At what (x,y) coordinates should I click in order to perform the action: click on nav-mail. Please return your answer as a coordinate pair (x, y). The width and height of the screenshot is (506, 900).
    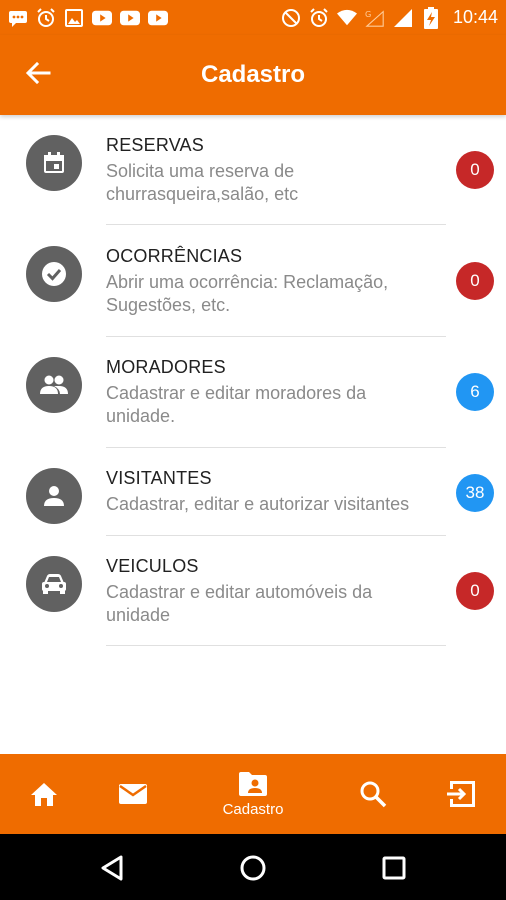
    Looking at the image, I should click on (133, 794).